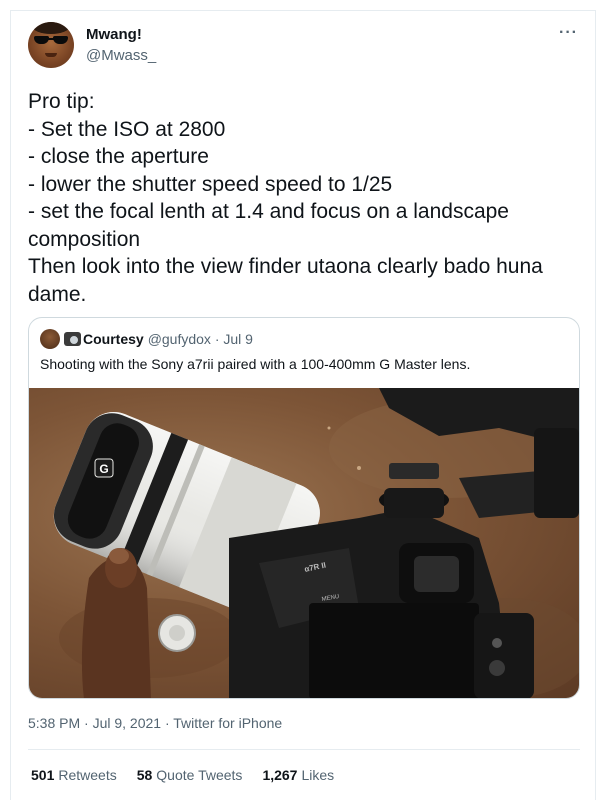 The width and height of the screenshot is (606, 800). I want to click on tweet-stats: 501 Retweets 58 Quote Tweets 1,267 Likes, so click(192, 775).